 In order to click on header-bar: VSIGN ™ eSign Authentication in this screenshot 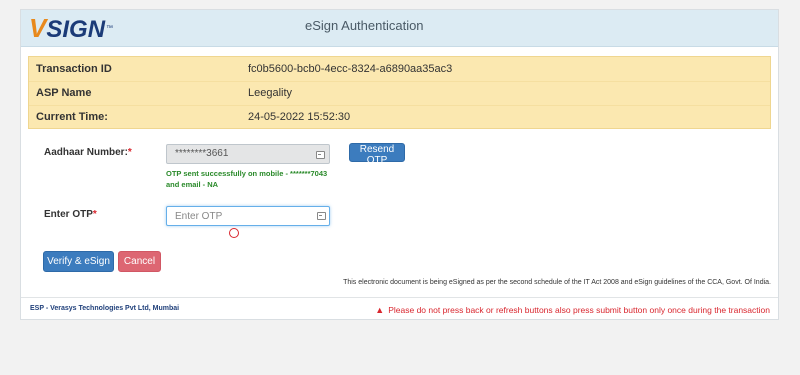, I will do `click(399, 28)`.